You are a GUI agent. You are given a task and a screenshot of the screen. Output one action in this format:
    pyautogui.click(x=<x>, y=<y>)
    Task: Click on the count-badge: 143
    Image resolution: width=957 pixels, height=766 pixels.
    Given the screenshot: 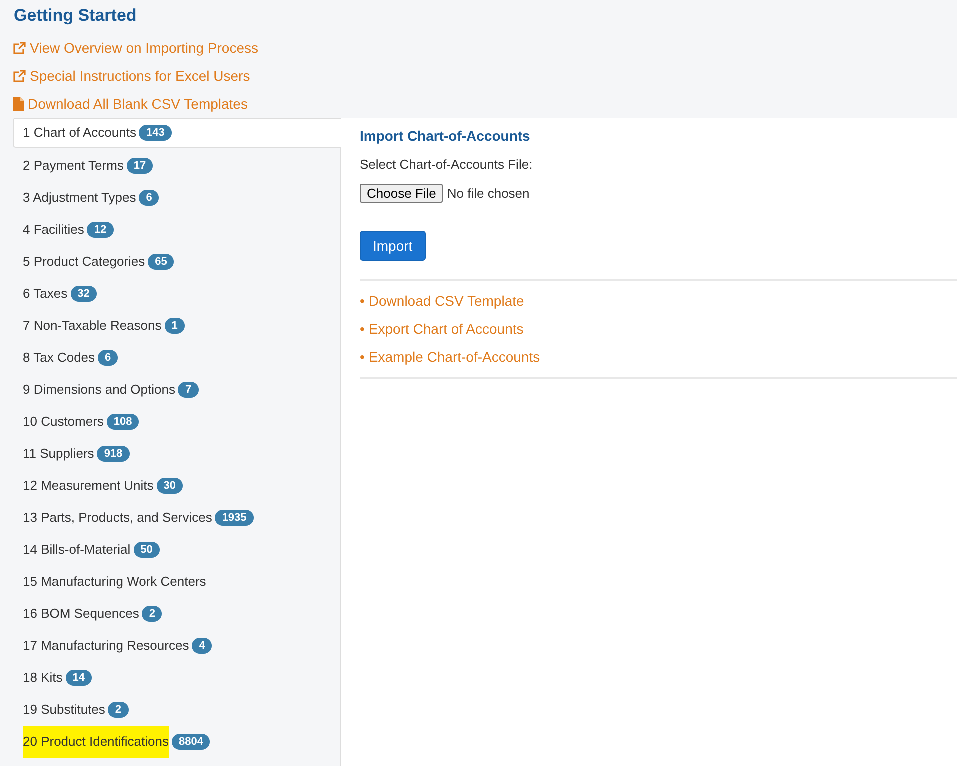 What is the action you would take?
    pyautogui.click(x=155, y=133)
    